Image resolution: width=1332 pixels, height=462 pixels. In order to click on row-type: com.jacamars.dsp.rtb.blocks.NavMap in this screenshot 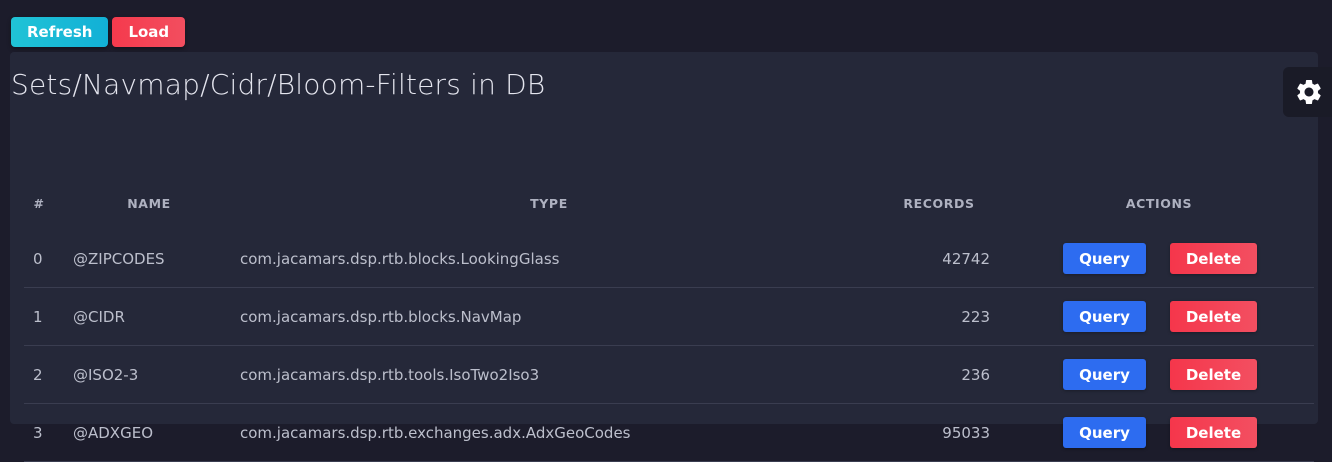, I will do `click(381, 316)`.